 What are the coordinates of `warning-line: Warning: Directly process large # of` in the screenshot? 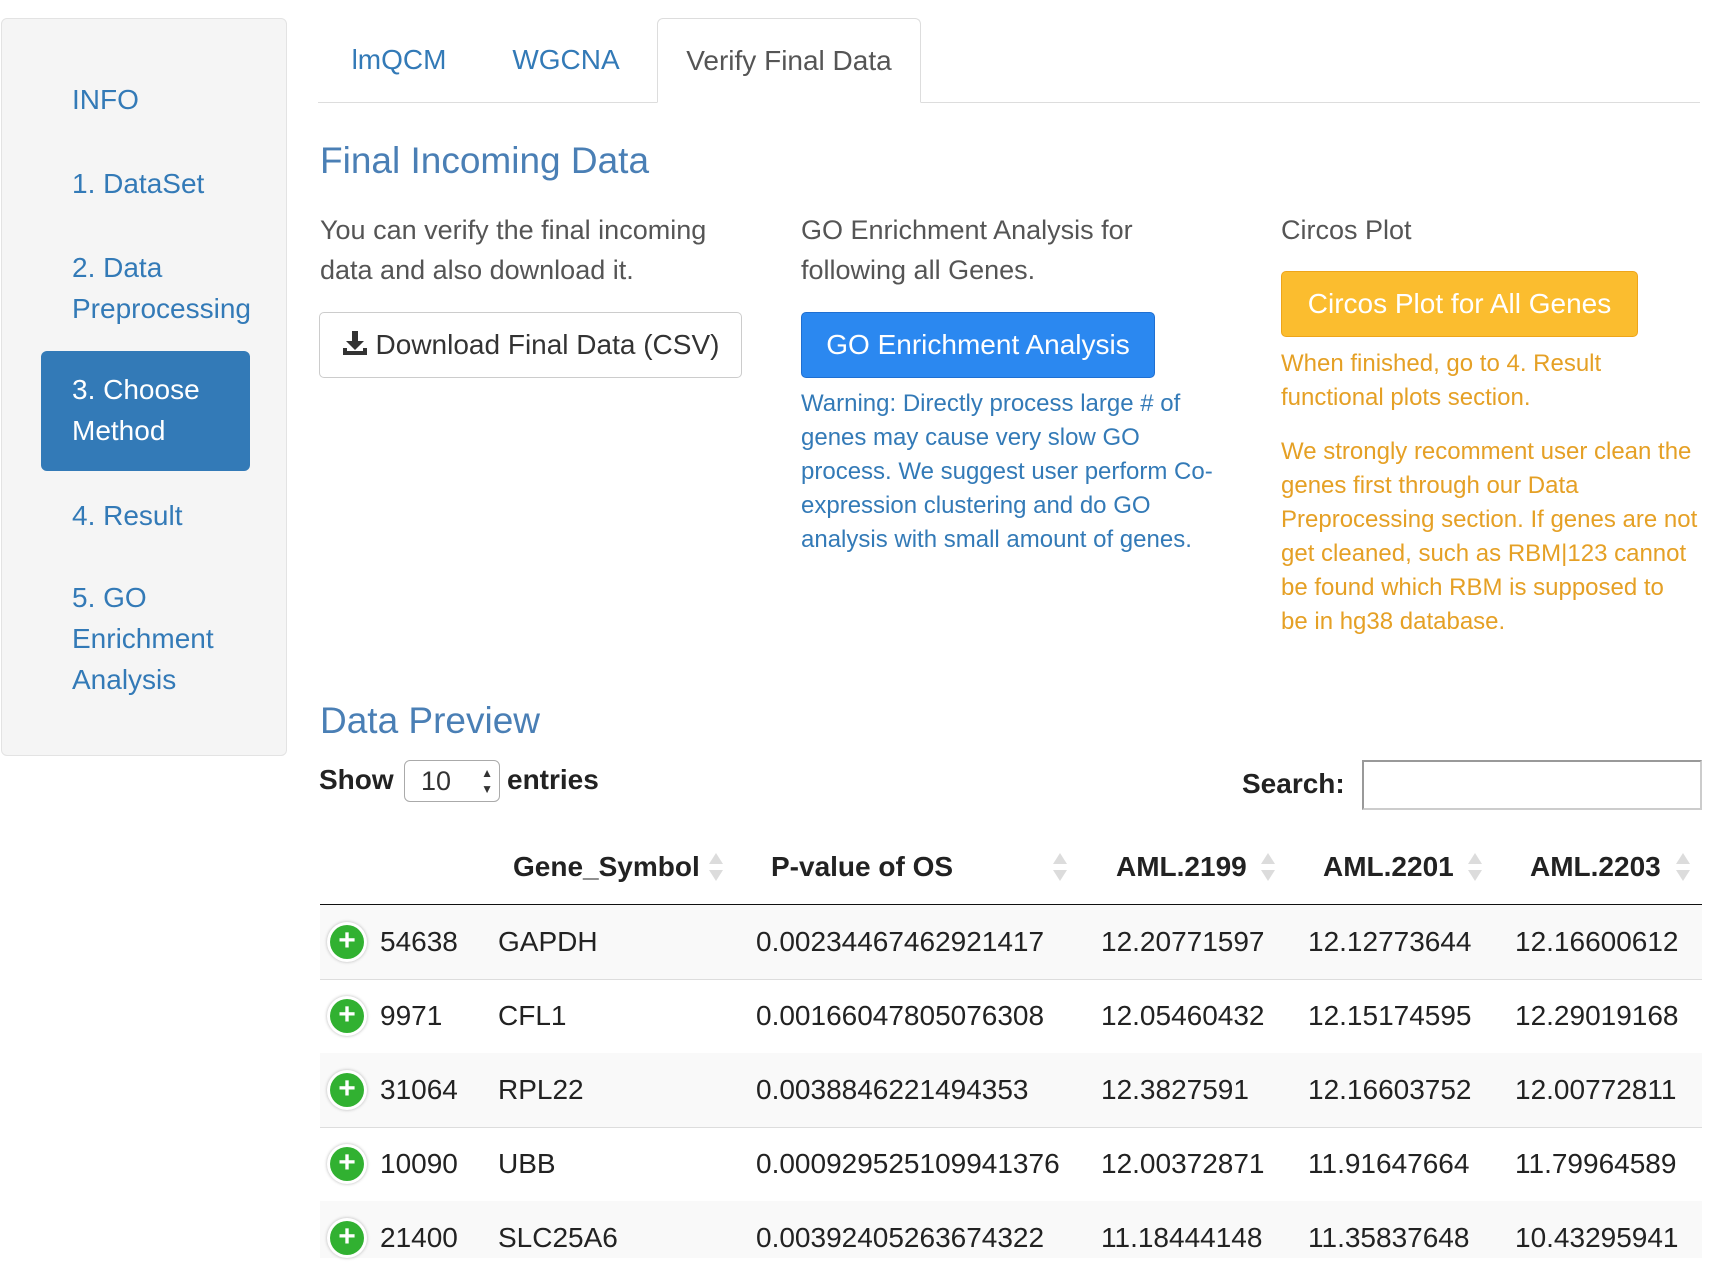 It's located at (991, 403).